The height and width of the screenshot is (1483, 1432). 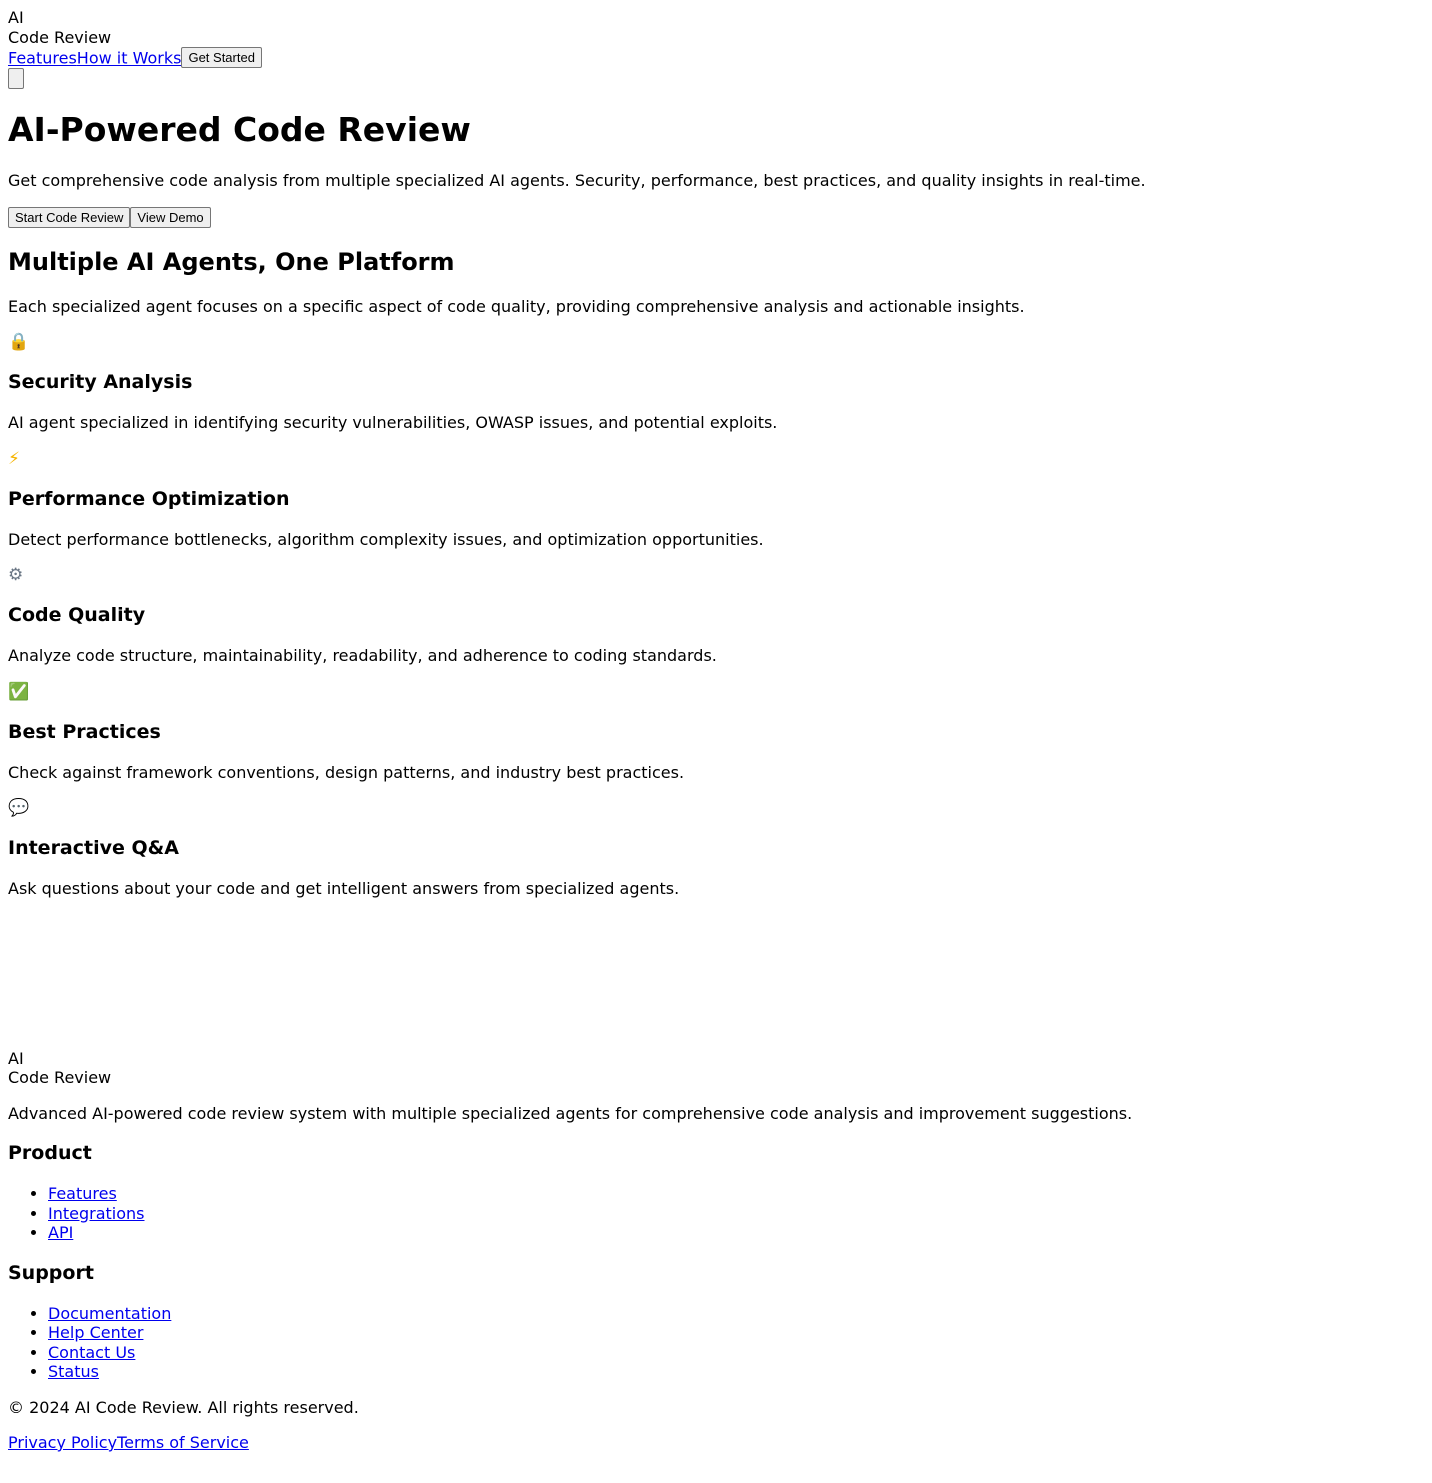 What do you see at coordinates (93, 848) in the screenshot?
I see `feature-title: Interactive Q&A` at bounding box center [93, 848].